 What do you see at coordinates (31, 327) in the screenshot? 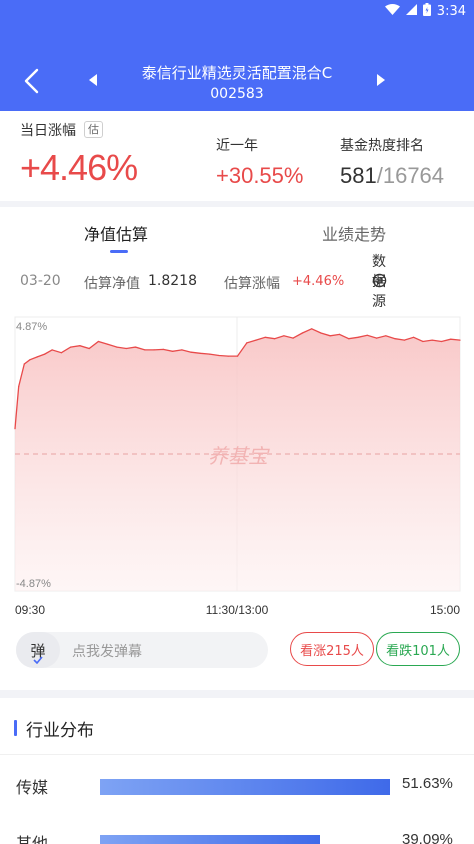
I see `chart-y-top-label: 4.87%` at bounding box center [31, 327].